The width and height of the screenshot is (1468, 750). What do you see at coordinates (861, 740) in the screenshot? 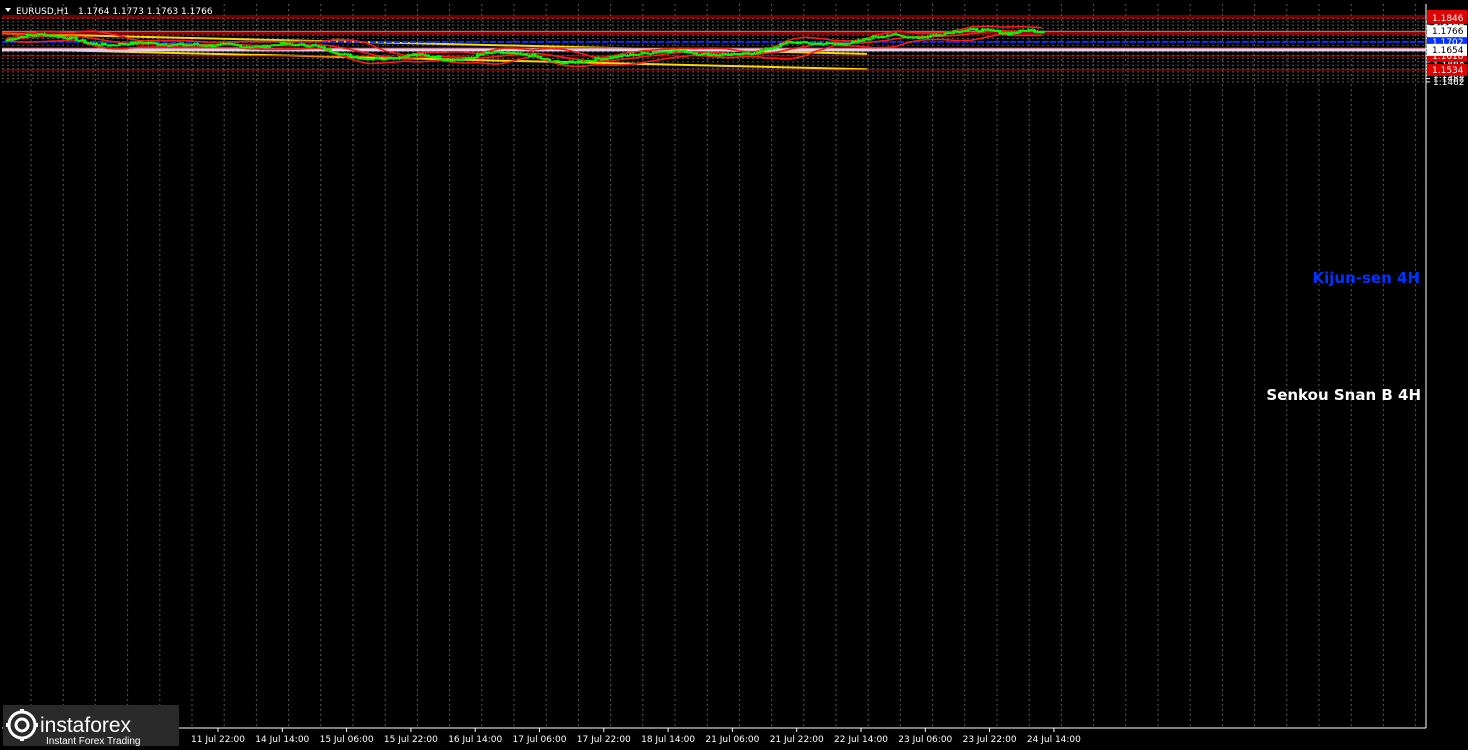
I see `time-tick-label: 22 Jul 14:00` at bounding box center [861, 740].